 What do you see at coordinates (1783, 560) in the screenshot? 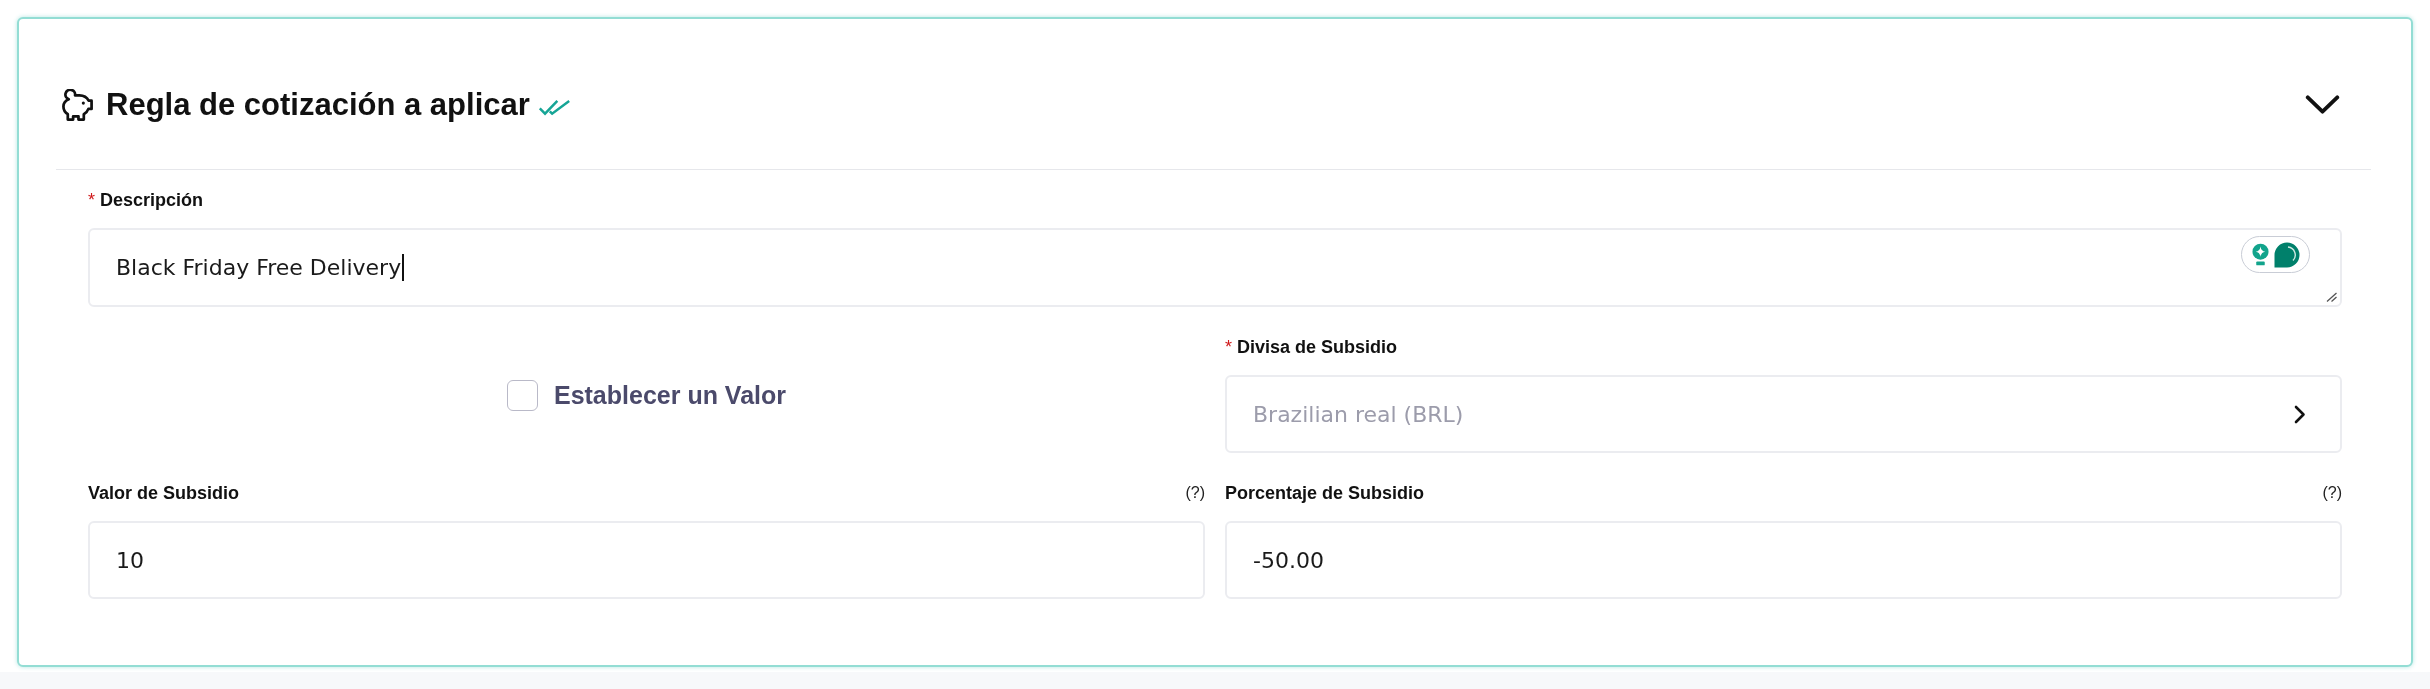
I see `number-field: -50.00` at bounding box center [1783, 560].